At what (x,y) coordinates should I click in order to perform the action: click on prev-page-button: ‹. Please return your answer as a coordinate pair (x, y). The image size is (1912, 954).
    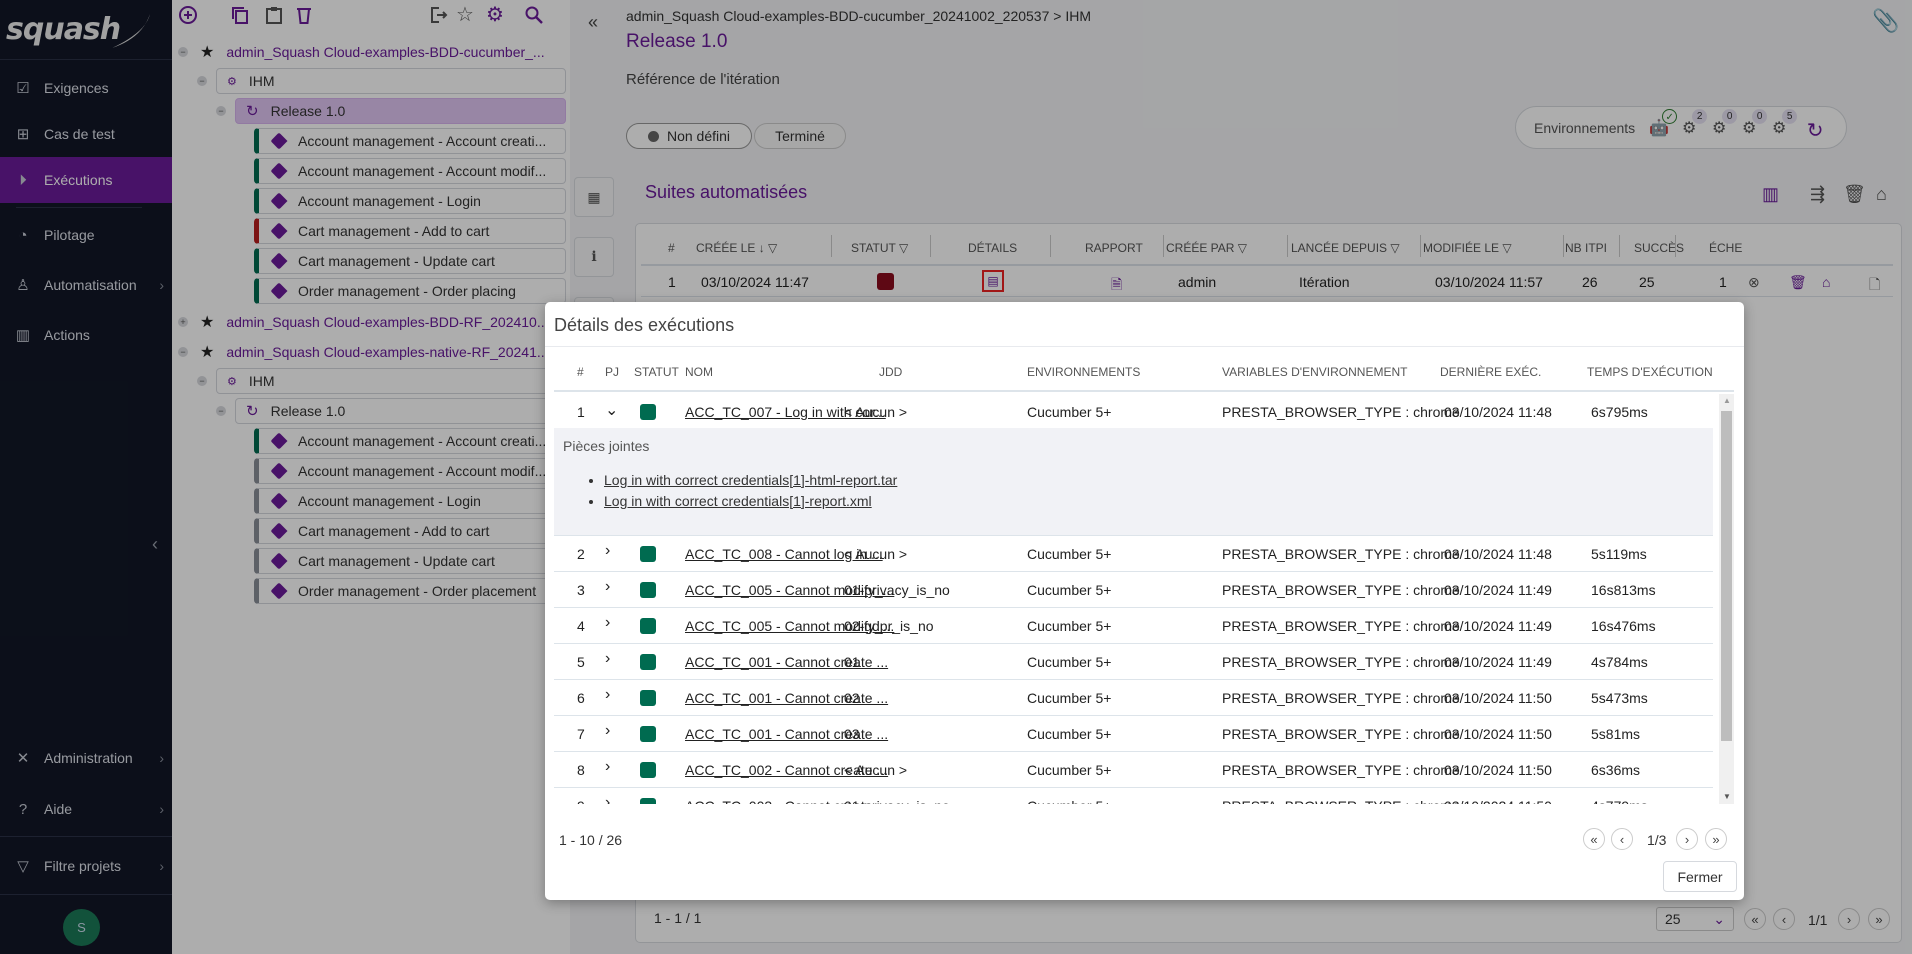
    Looking at the image, I should click on (1622, 839).